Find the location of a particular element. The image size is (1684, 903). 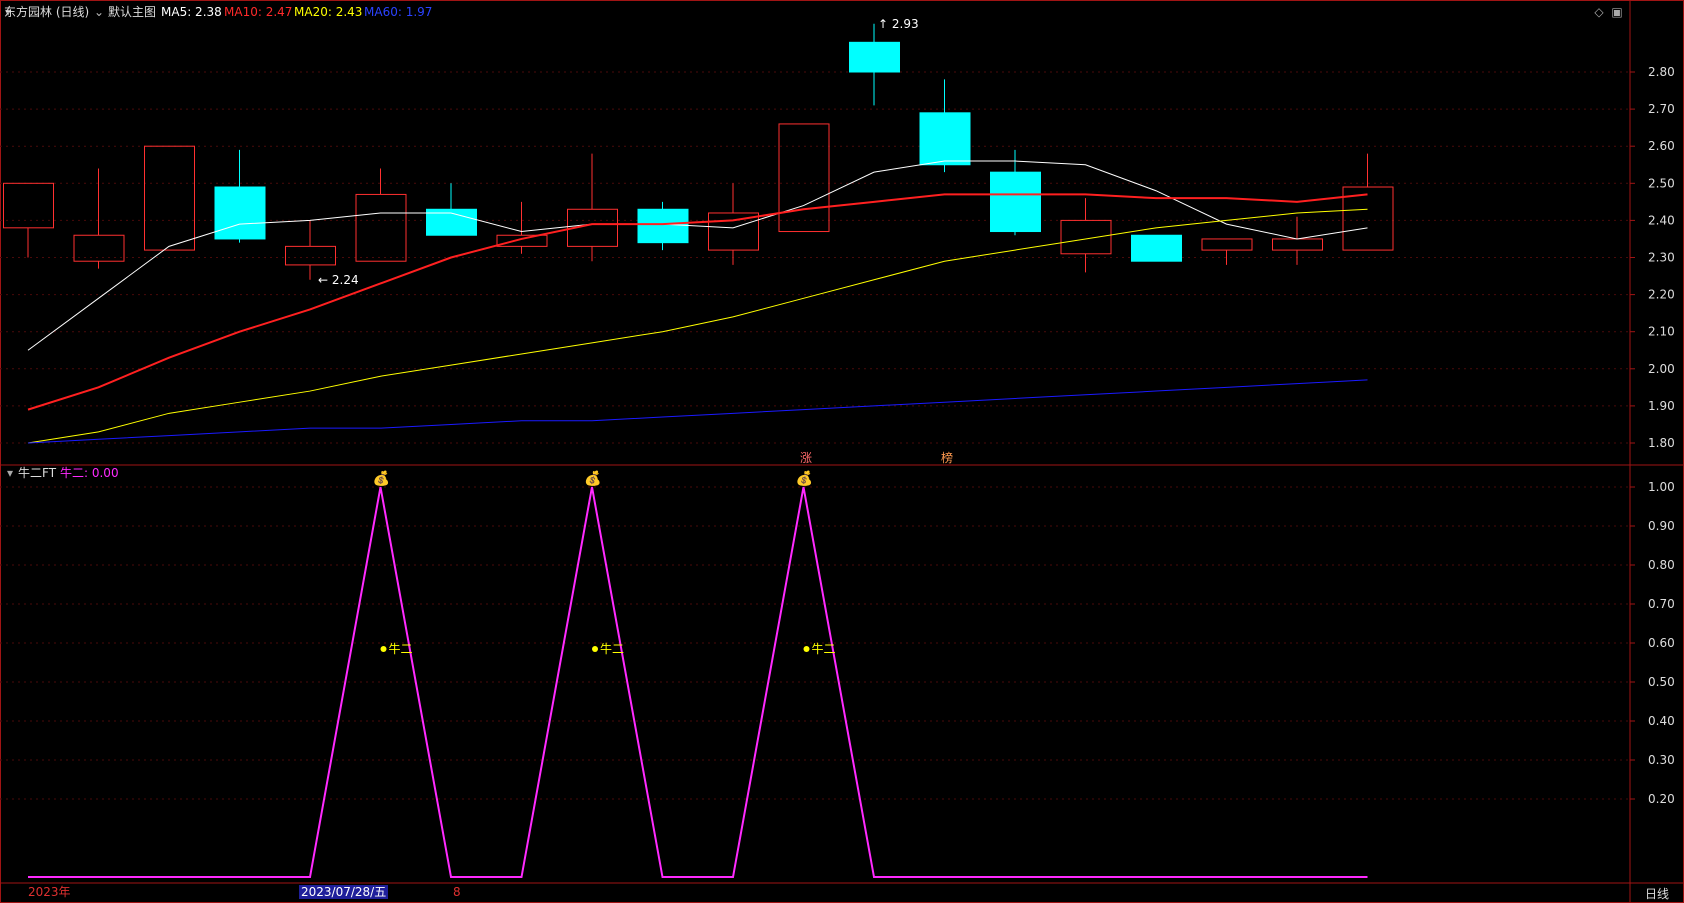

high-annotation: ↑ 2.93 is located at coordinates (898, 24).